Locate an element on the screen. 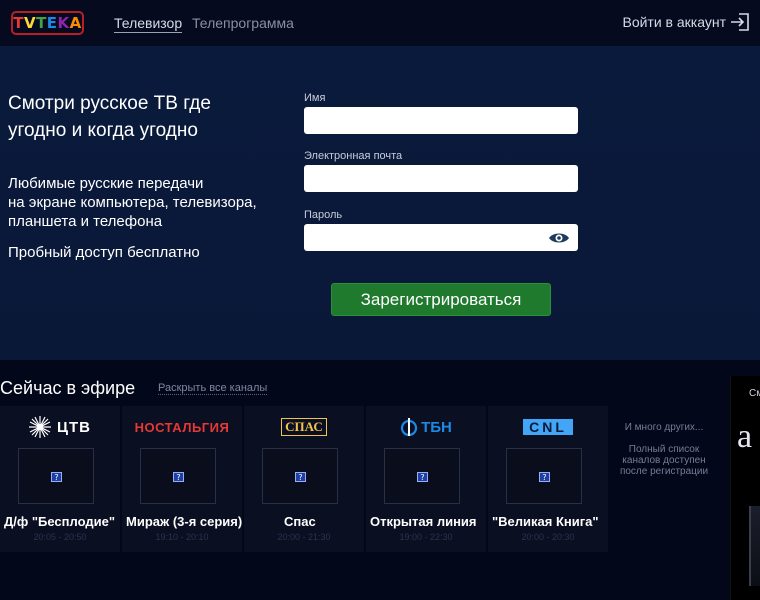 This screenshot has height=600, width=760. login-link: Войти в аккаунт is located at coordinates (686, 22).